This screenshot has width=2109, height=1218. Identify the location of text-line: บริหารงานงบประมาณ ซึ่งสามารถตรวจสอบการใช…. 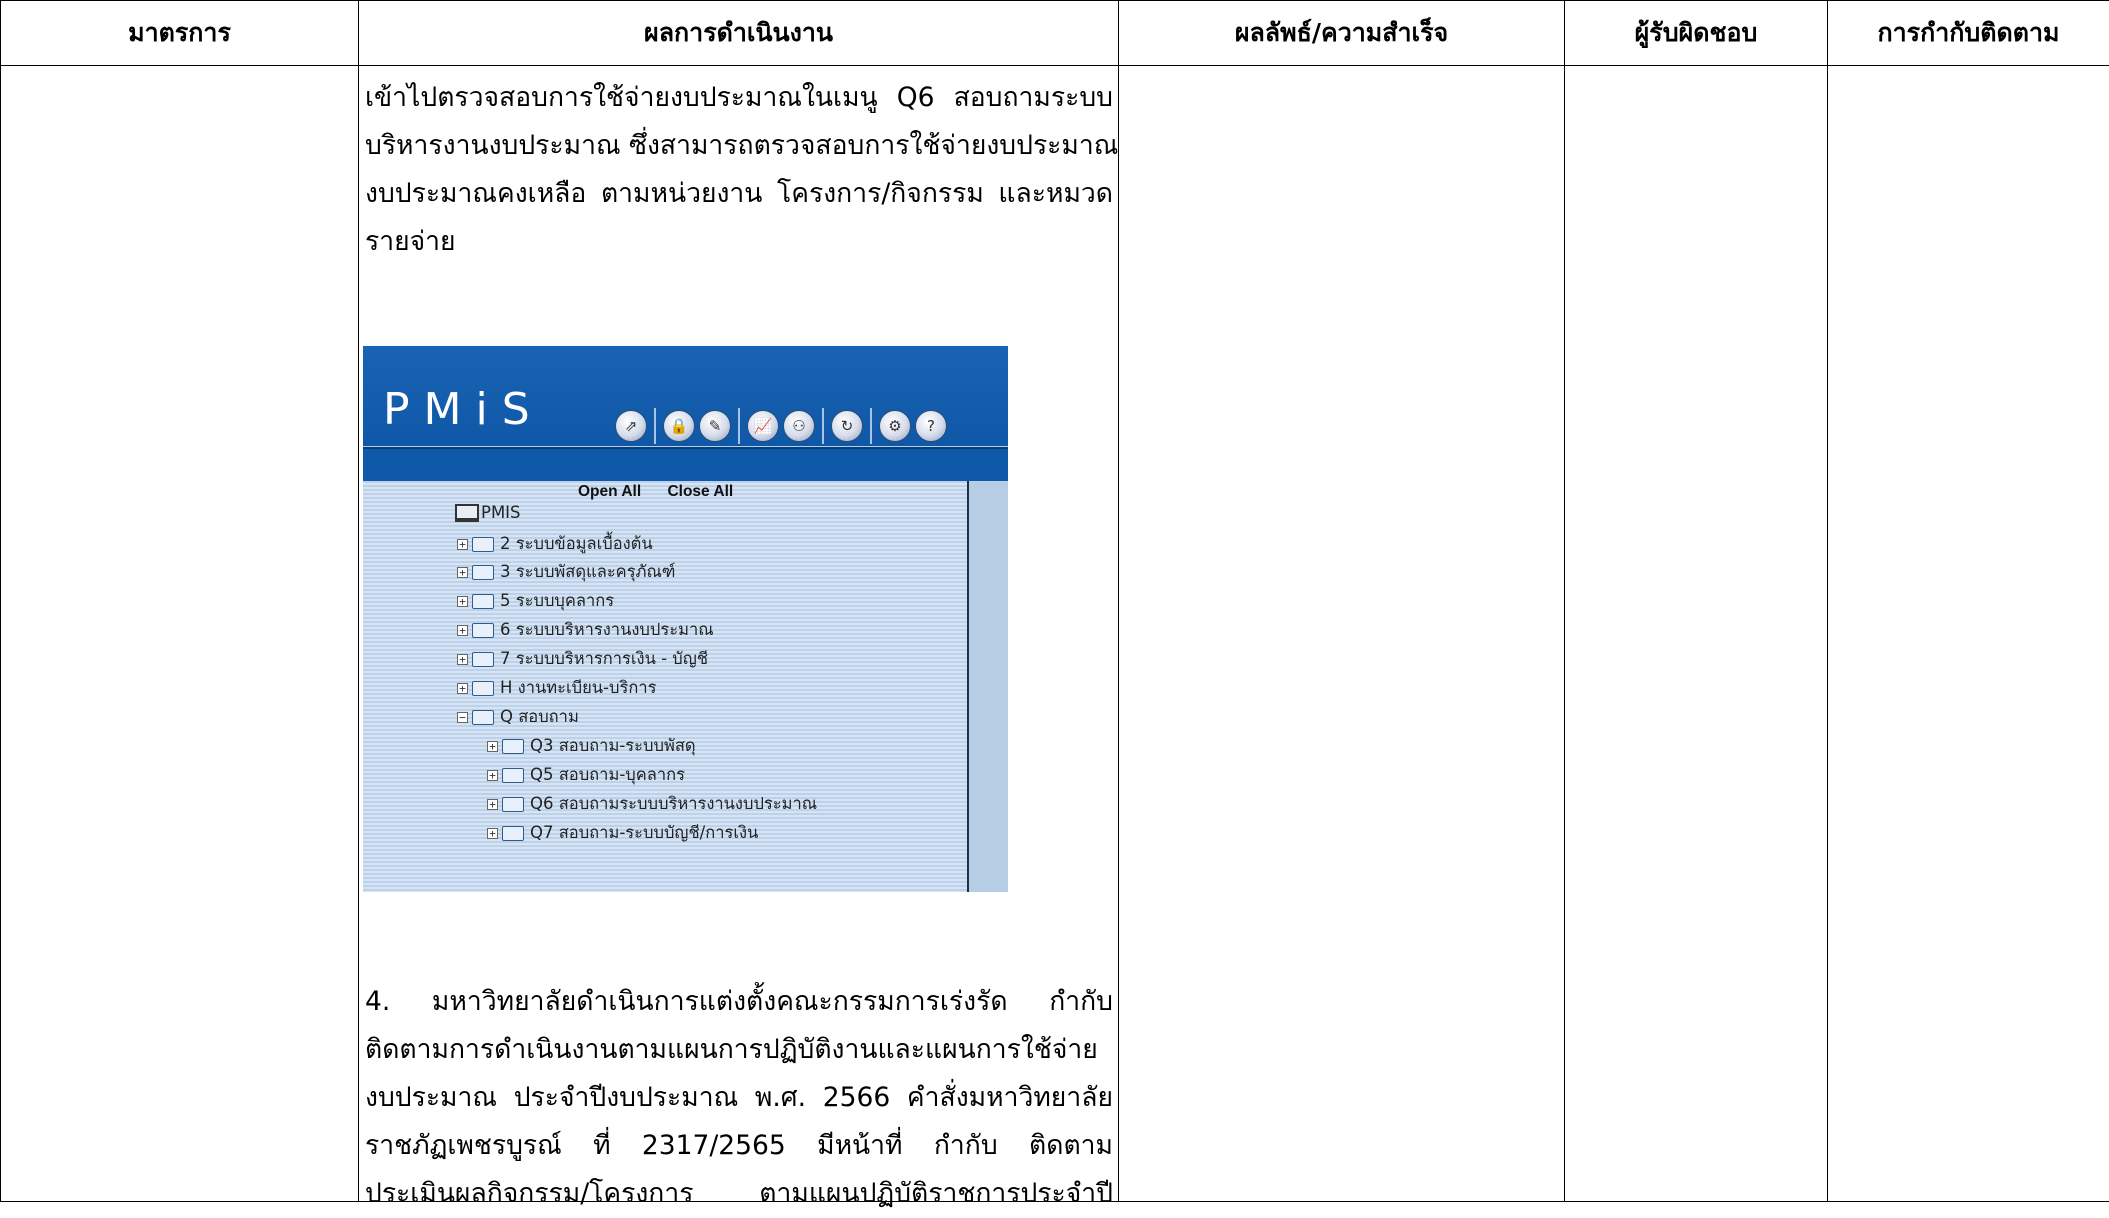
(739, 146).